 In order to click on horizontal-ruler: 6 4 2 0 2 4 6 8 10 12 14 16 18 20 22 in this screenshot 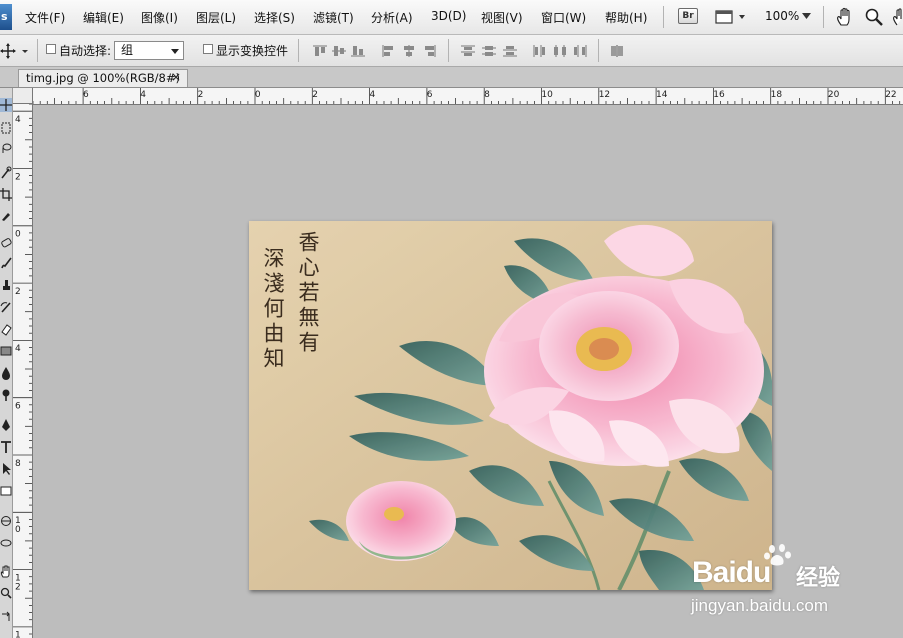, I will do `click(468, 96)`.